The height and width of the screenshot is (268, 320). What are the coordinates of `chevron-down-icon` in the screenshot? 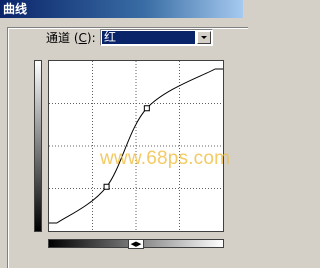 It's located at (204, 37).